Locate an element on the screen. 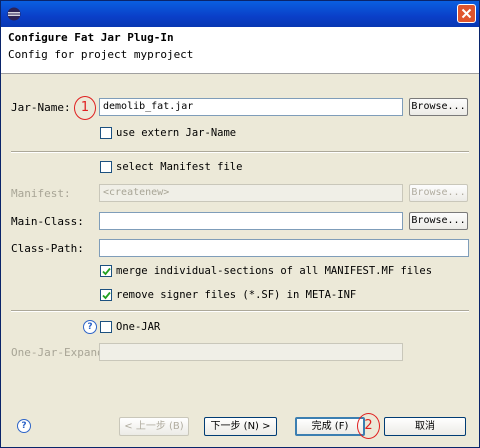 This screenshot has width=480, height=448. one-jar-label: One-JAR is located at coordinates (138, 327).